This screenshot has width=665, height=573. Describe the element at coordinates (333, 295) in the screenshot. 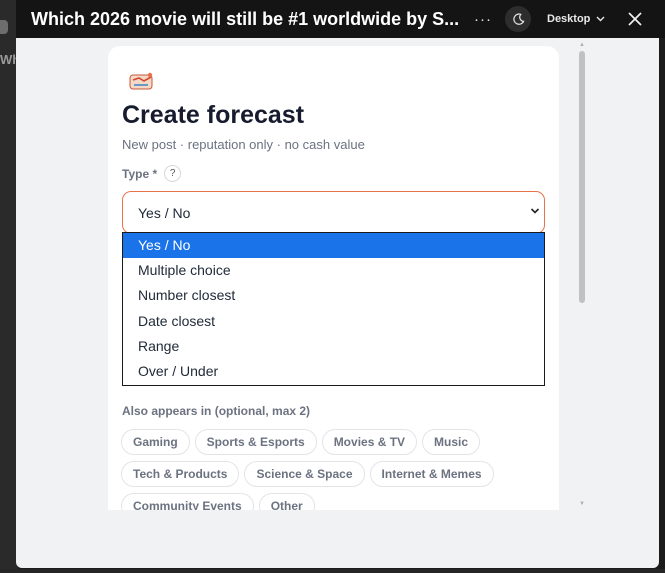

I see `type-option-number-closest: Number closest` at that location.